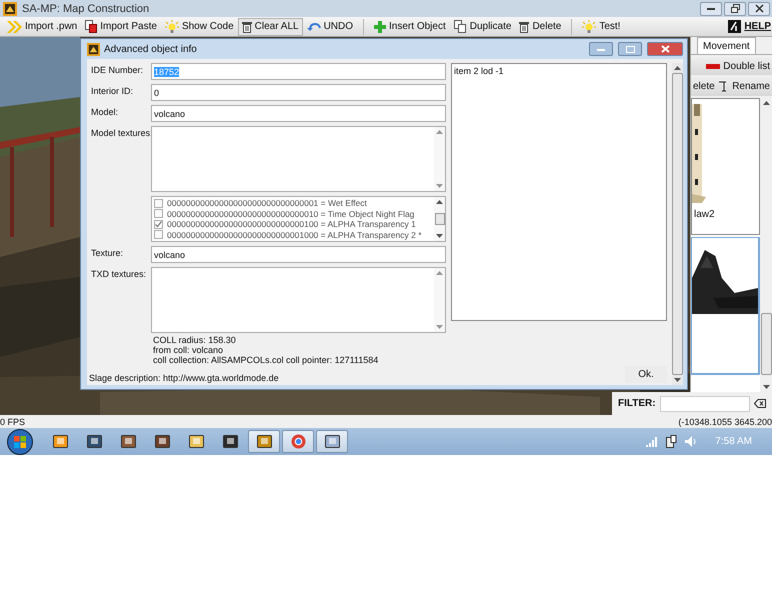  Describe the element at coordinates (112, 91) in the screenshot. I see `field-label: Interior ID:` at that location.